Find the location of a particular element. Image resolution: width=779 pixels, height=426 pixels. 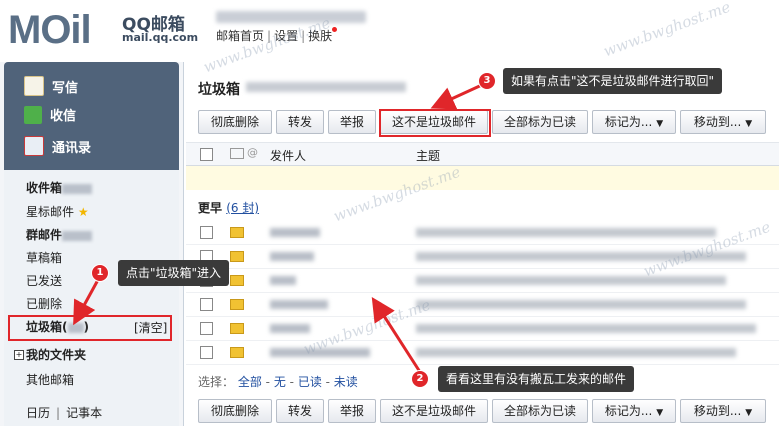

callout-badge-3: 3 is located at coordinates (487, 81).